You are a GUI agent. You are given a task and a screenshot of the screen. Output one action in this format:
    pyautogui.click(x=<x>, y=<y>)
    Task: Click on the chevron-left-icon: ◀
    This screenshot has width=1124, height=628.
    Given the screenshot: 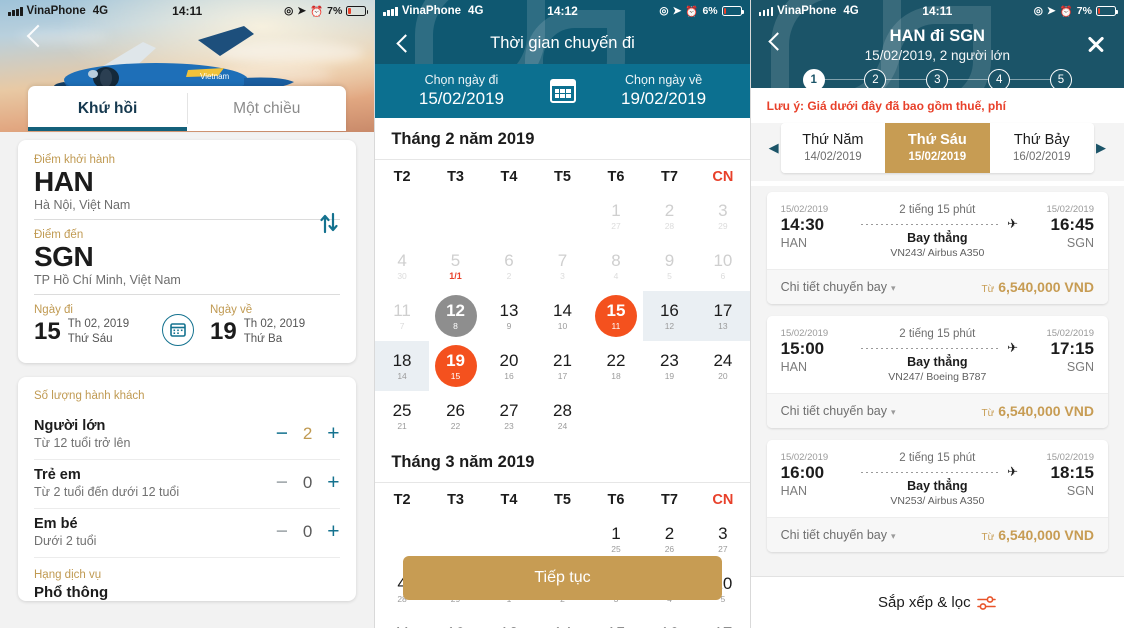 What is the action you would take?
    pyautogui.click(x=774, y=148)
    